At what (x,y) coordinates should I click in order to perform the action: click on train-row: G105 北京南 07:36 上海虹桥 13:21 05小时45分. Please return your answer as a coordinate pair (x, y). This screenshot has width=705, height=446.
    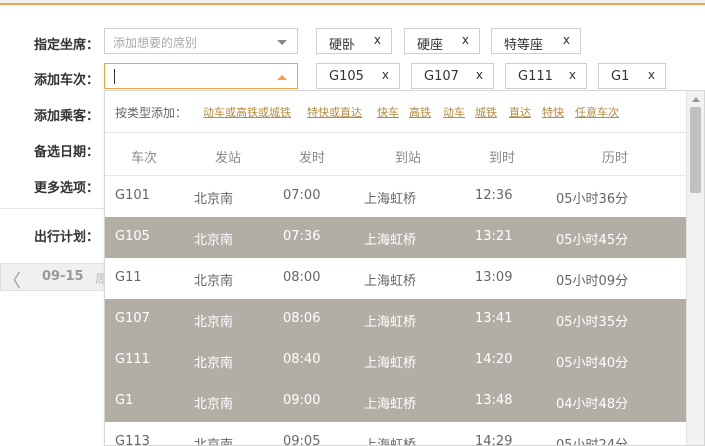
    Looking at the image, I should click on (396, 237).